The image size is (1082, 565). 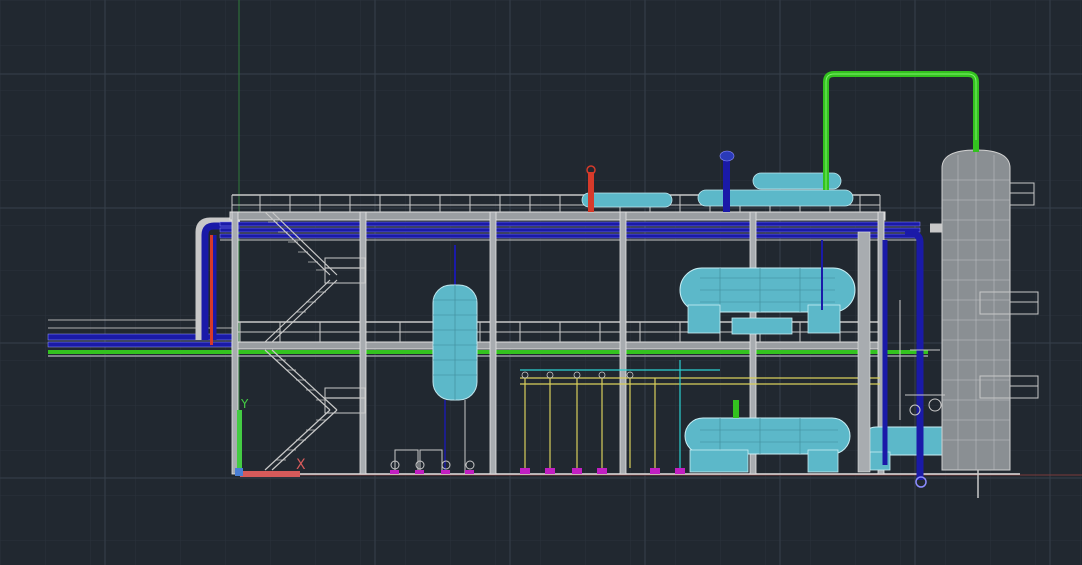 I want to click on ucs-x-axis, so click(x=270, y=474).